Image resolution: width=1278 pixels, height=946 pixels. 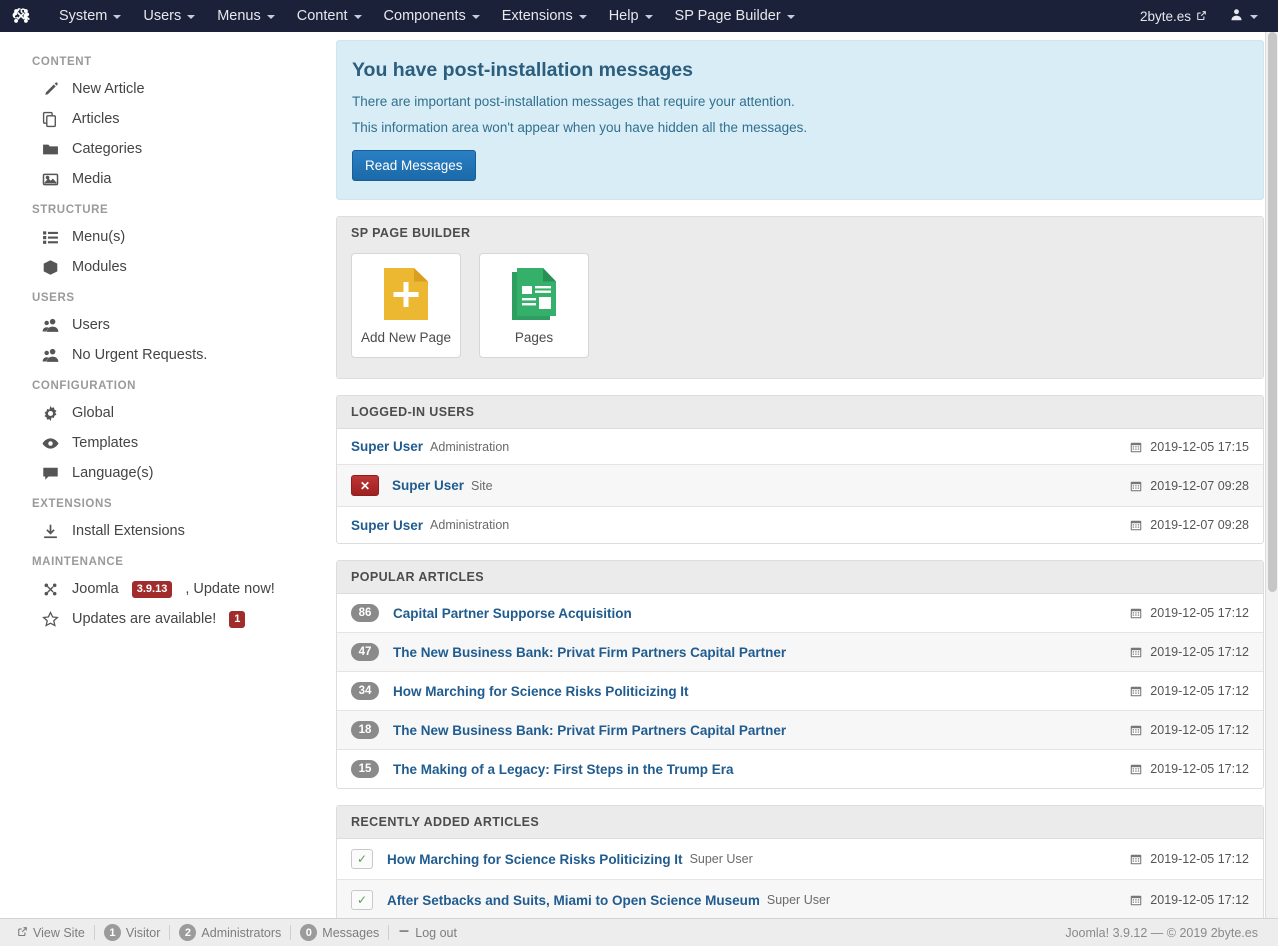 What do you see at coordinates (534, 294) in the screenshot?
I see `pages-icon` at bounding box center [534, 294].